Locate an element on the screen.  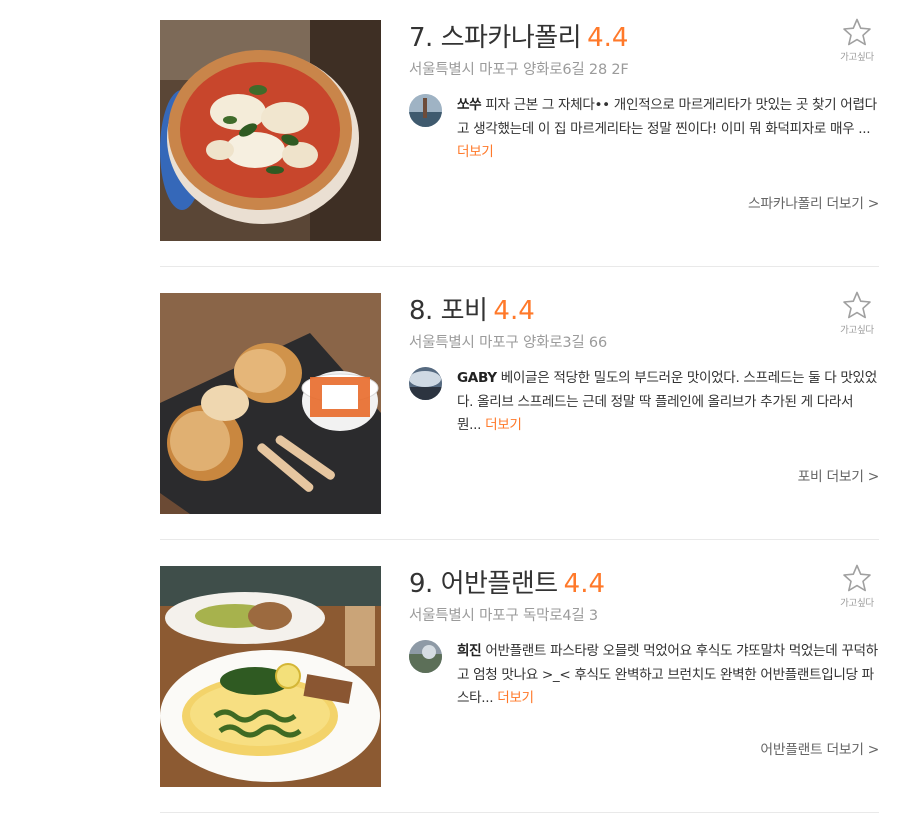
title-row: 8. 포비 4.4 is located at coordinates (644, 311).